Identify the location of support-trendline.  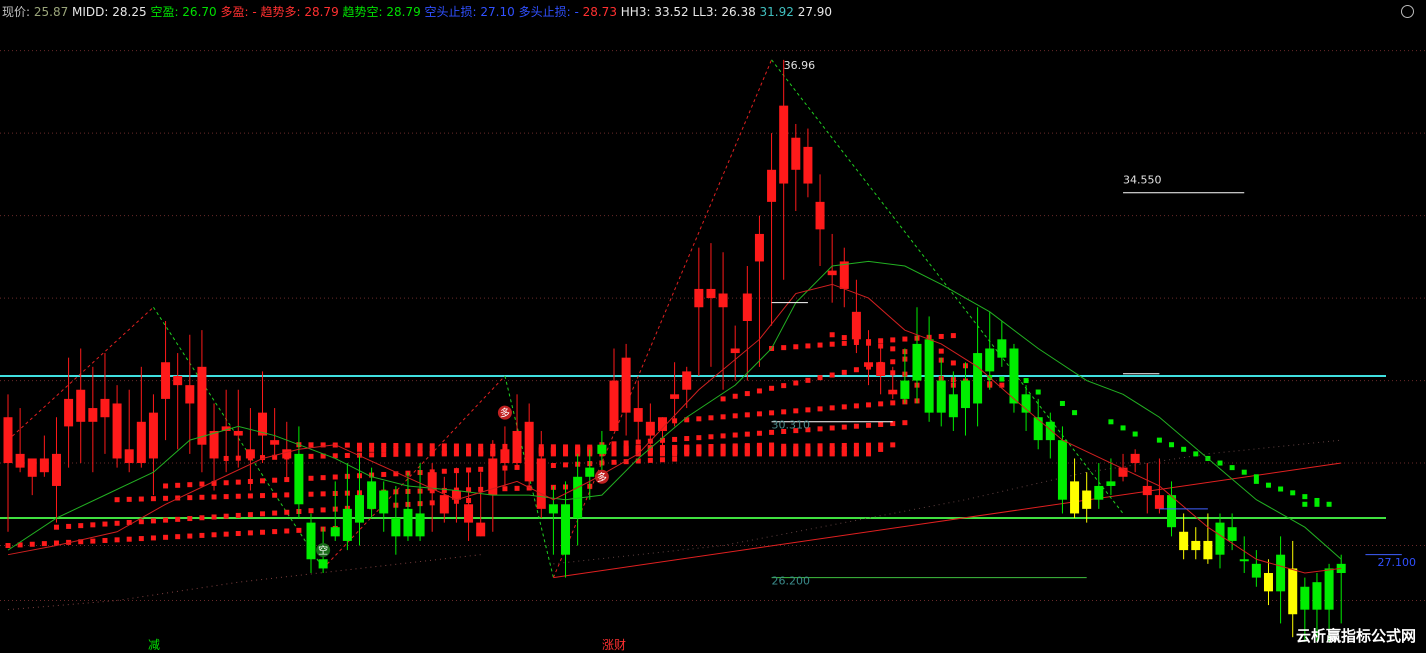
(947, 520).